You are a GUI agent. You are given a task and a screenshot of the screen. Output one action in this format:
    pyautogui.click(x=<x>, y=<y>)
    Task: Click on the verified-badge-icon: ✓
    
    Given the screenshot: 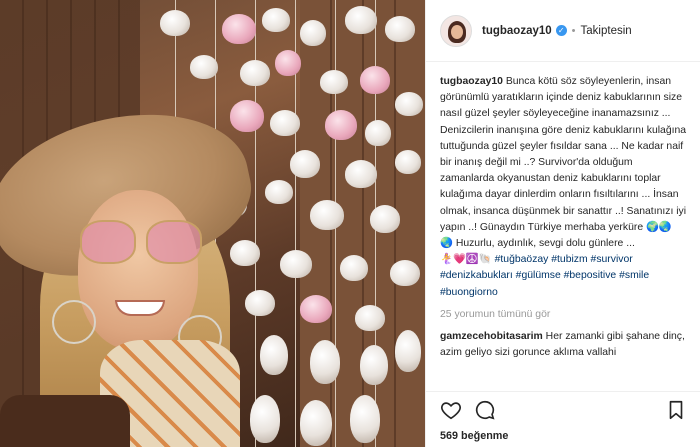 What is the action you would take?
    pyautogui.click(x=561, y=30)
    